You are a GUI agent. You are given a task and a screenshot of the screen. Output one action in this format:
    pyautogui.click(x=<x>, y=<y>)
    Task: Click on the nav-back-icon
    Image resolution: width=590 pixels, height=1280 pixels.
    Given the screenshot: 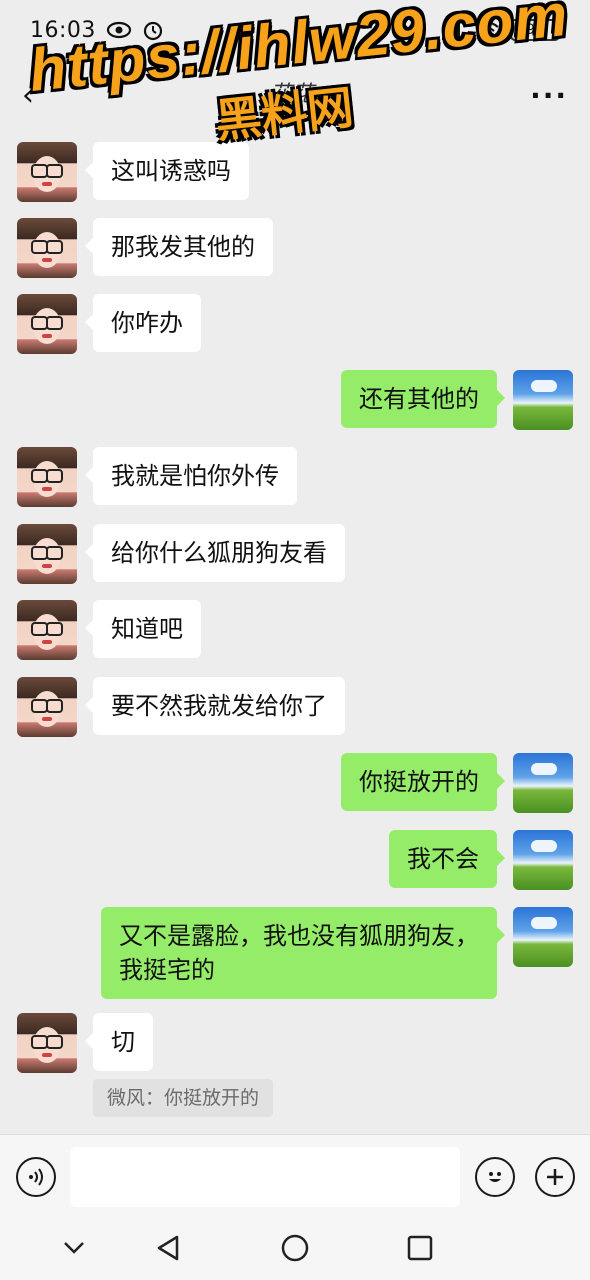 What is the action you would take?
    pyautogui.click(x=168, y=1248)
    